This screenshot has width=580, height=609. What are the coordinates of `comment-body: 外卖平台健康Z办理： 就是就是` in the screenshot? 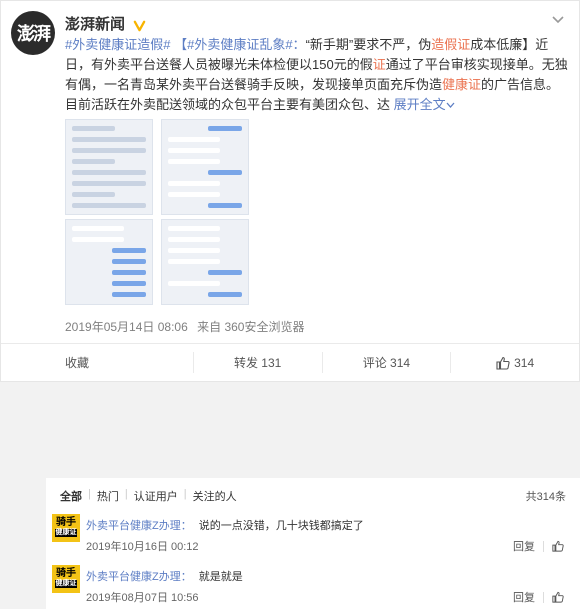 It's located at (164, 576).